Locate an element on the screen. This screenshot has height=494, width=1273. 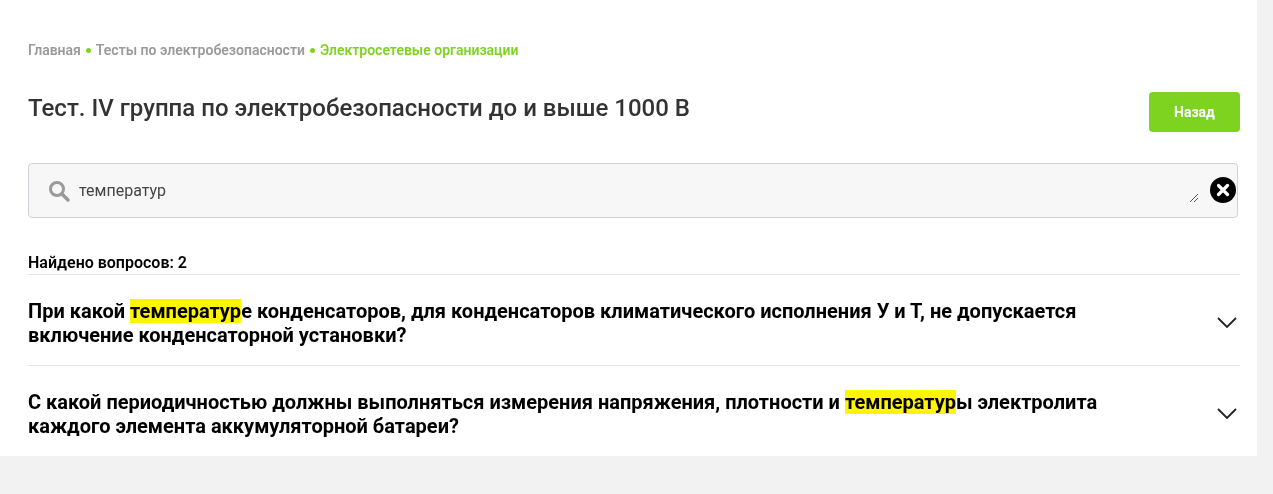
page-title: Тест. IV группа по электробезопасности до и выше 1000 В is located at coordinates (359, 108).